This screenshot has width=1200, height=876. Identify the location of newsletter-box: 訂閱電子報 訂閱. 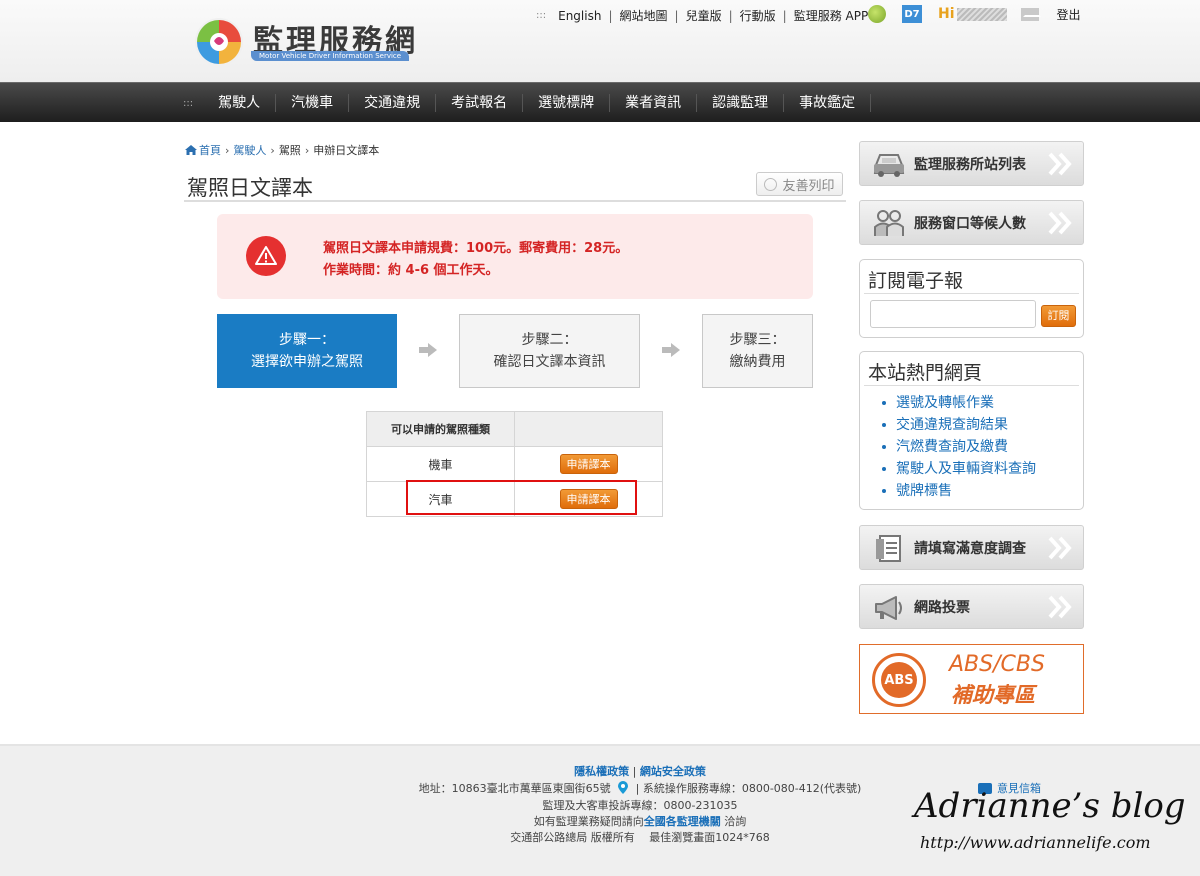
(971, 298).